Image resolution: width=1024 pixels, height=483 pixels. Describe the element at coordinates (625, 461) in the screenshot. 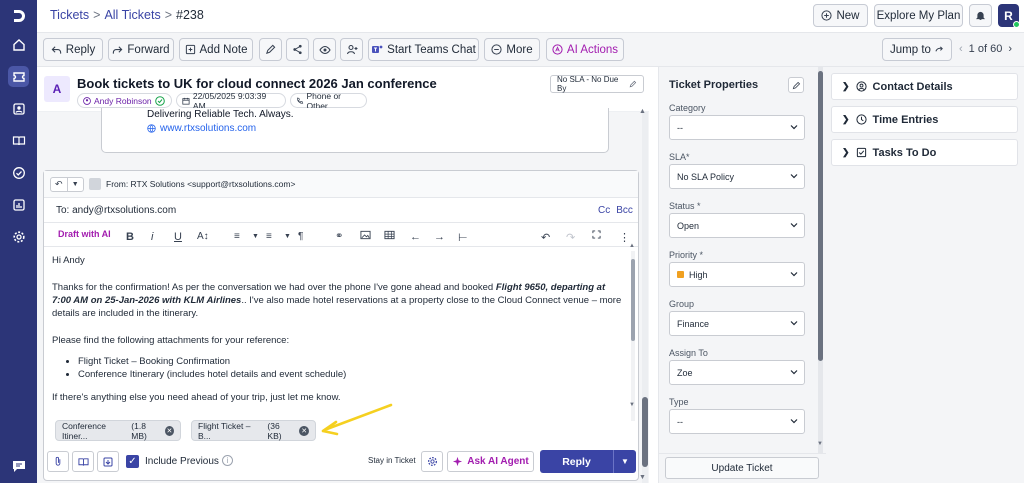

I see `reply-options-chevron-icon: ▼` at that location.